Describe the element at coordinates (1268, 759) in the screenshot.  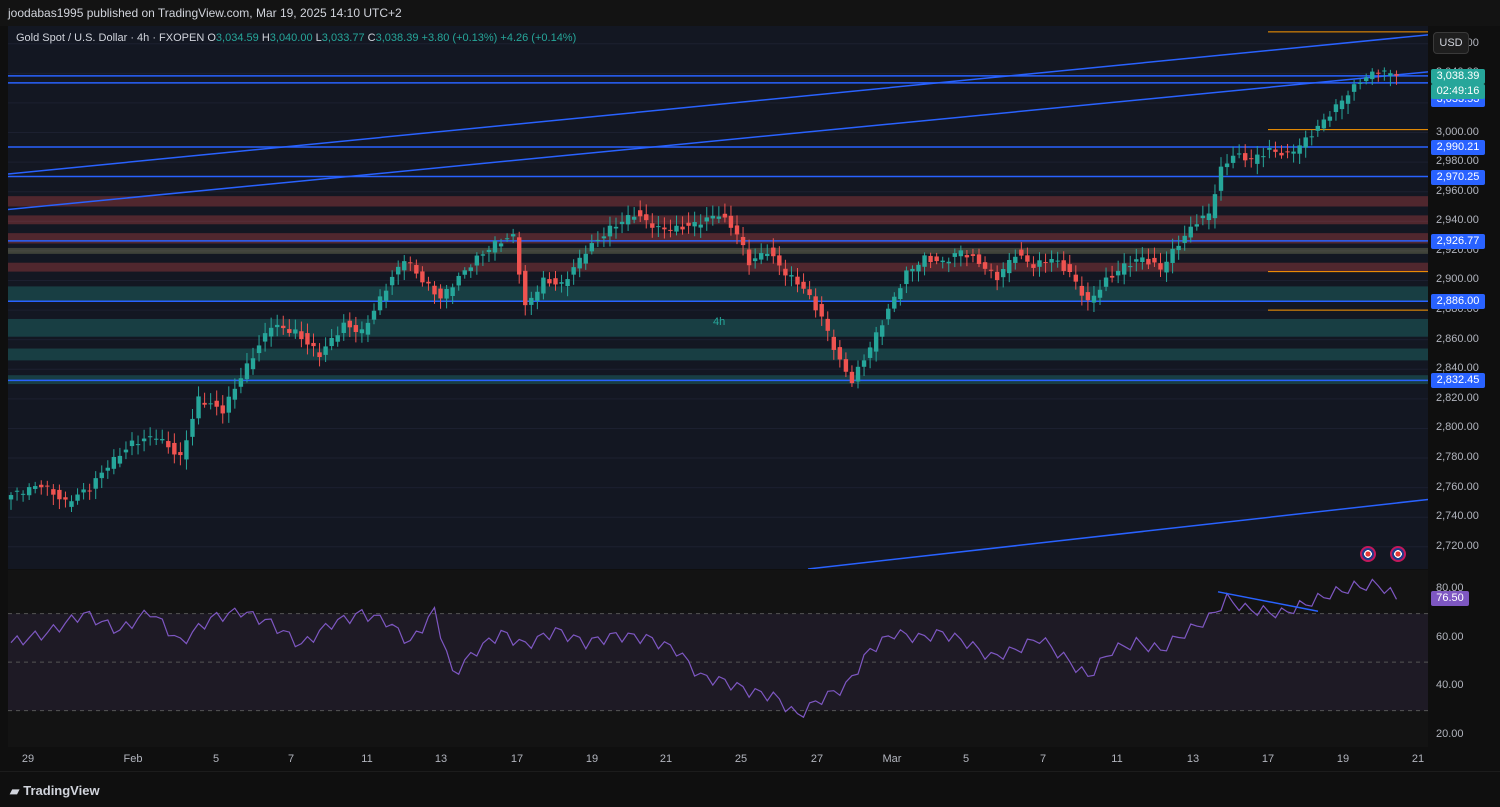
I see `time-tick-label: 17` at that location.